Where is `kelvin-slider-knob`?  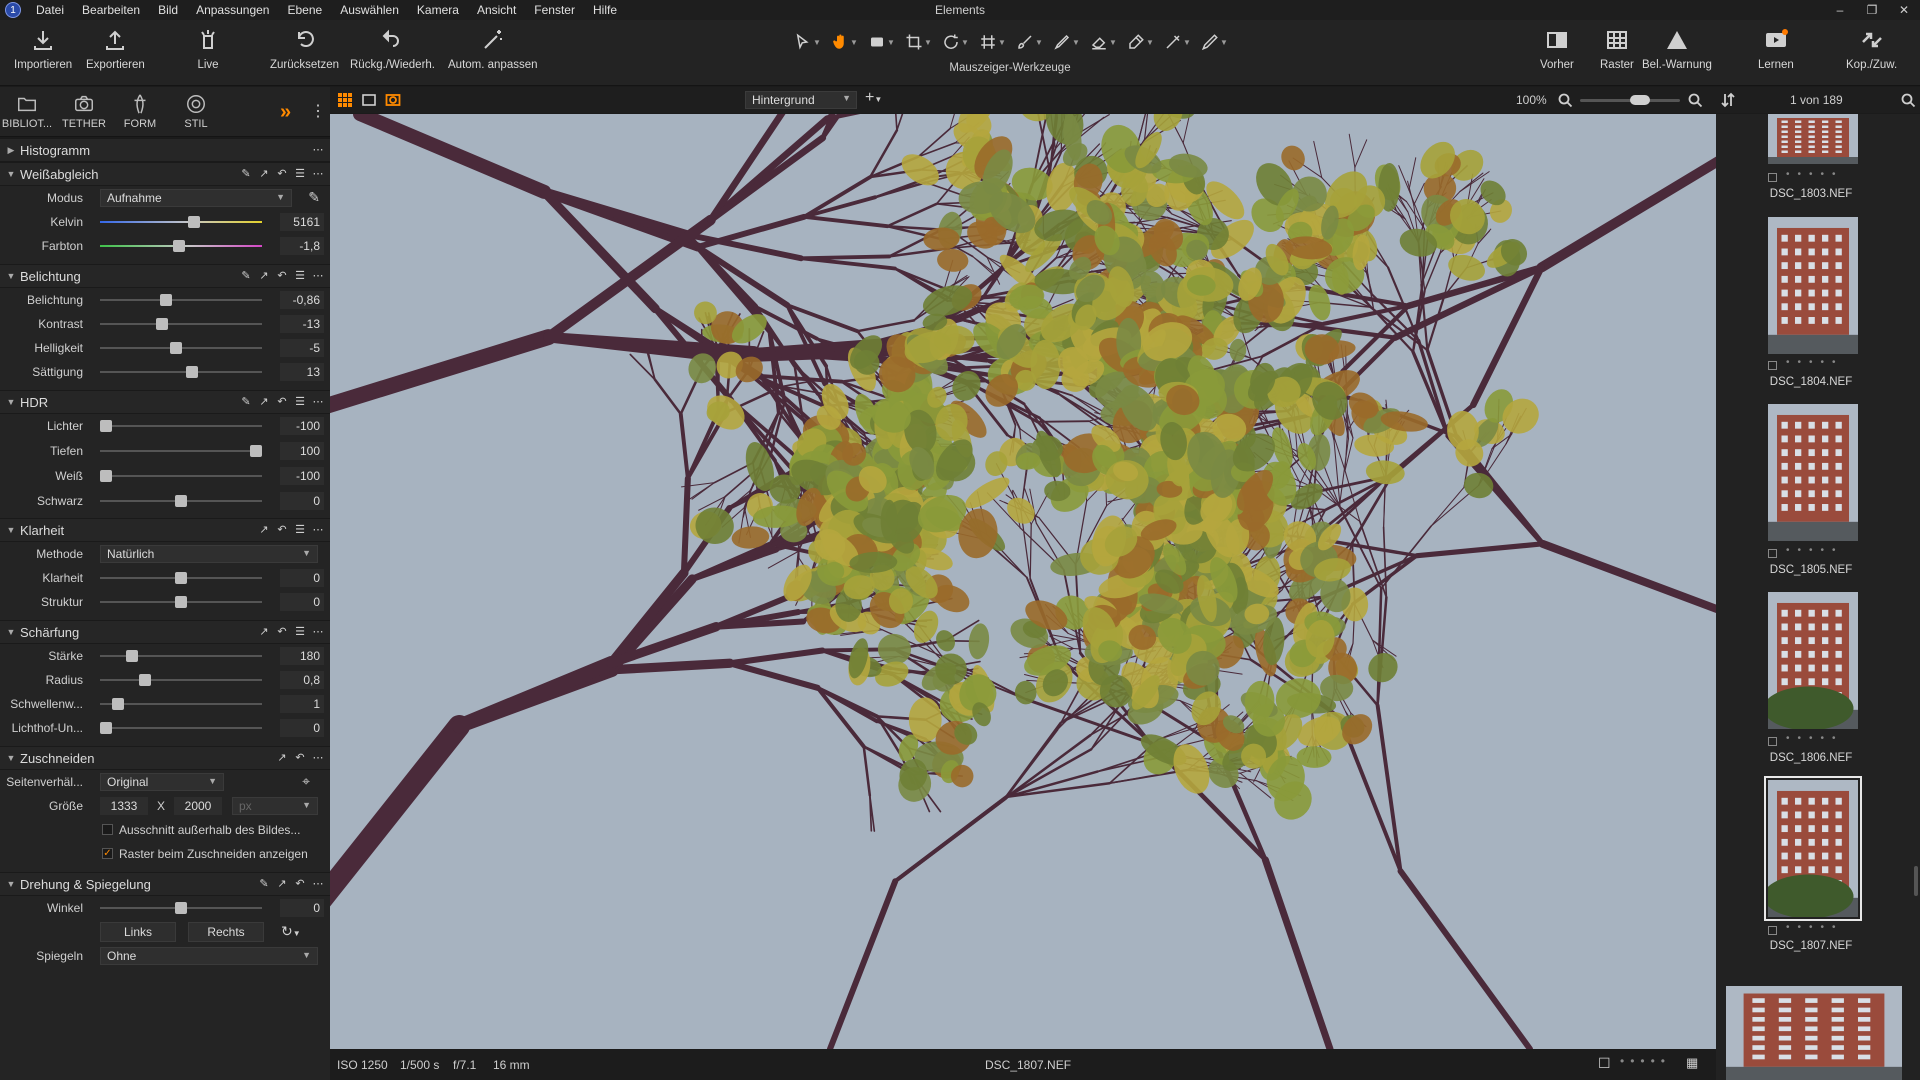
kelvin-slider-knob is located at coordinates (193, 222).